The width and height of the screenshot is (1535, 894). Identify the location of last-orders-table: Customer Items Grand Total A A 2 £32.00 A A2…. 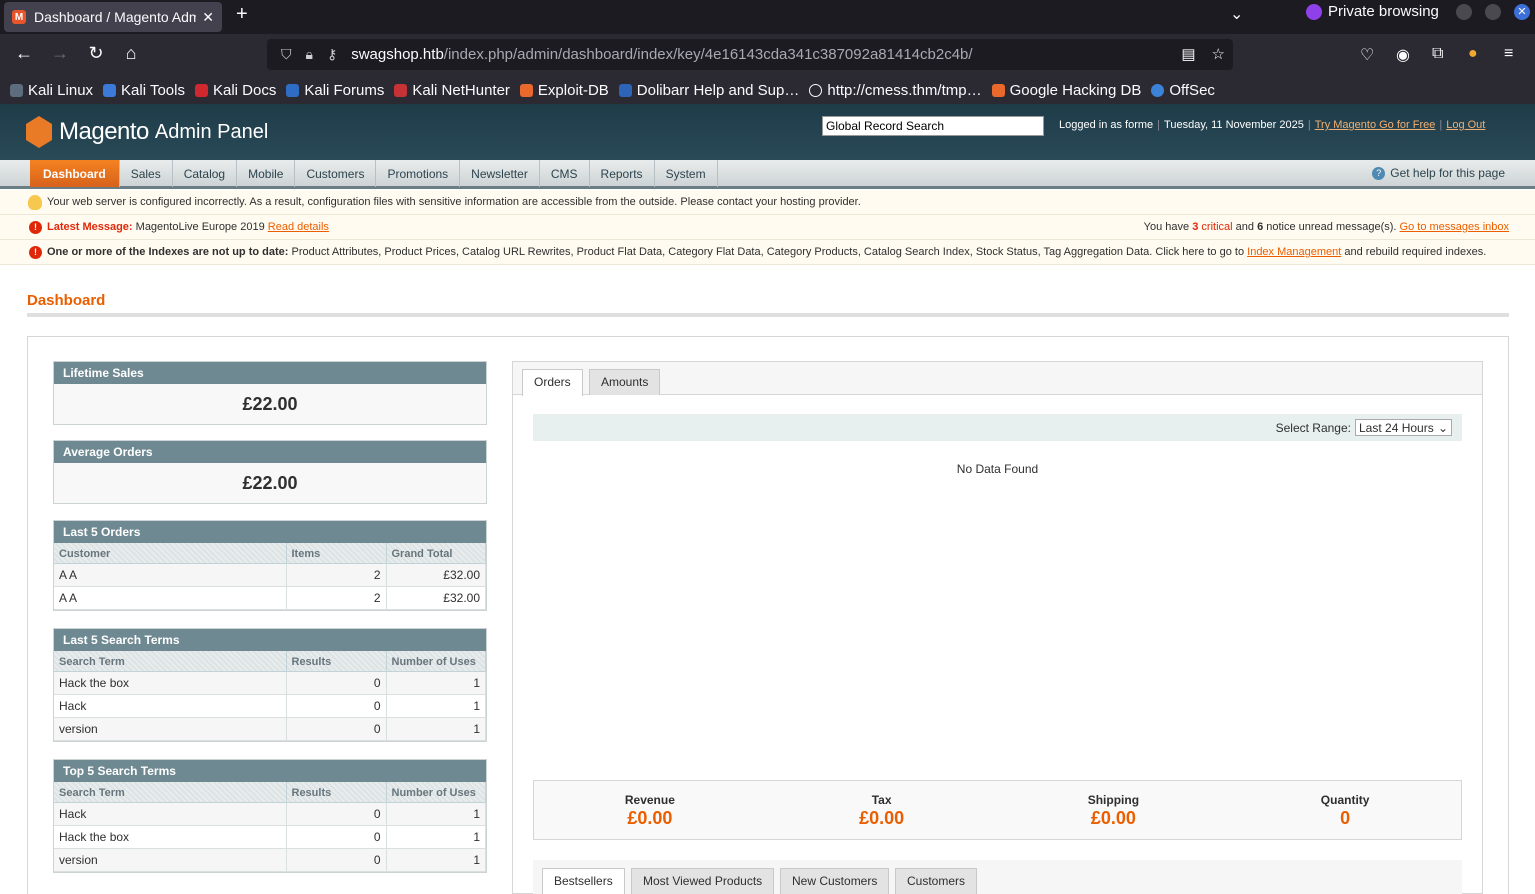
(270, 576).